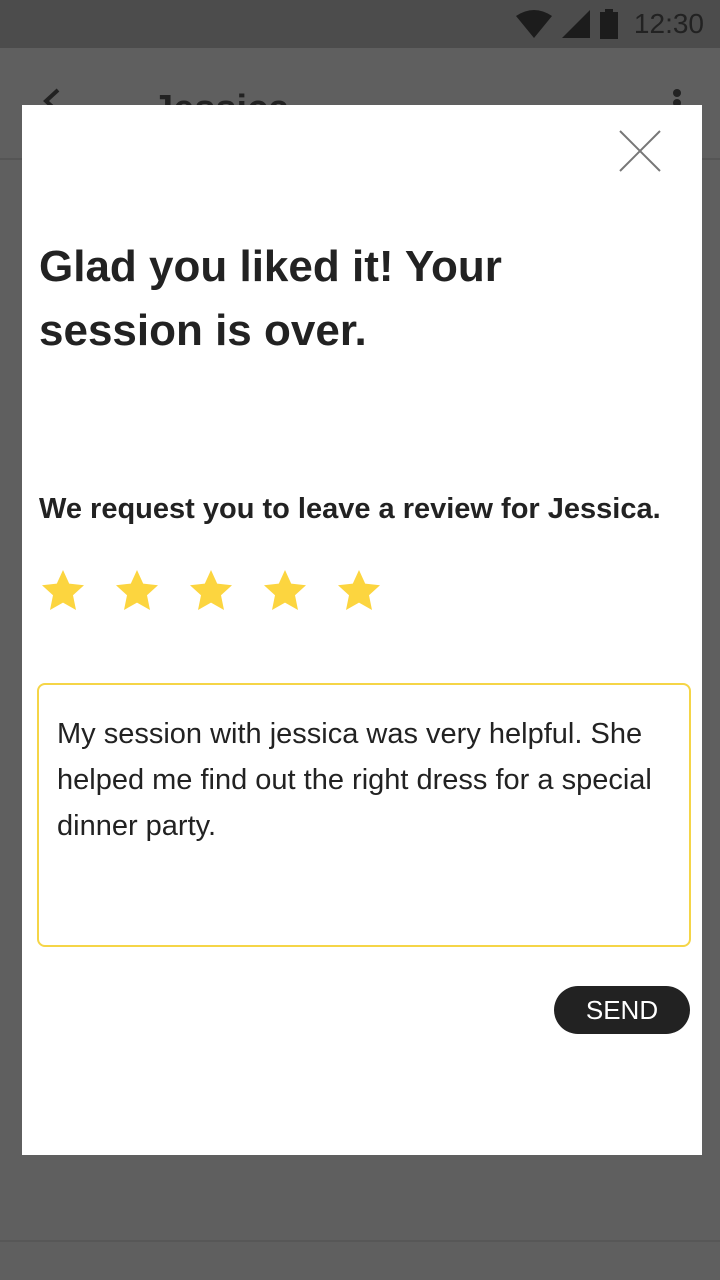 The image size is (720, 1280). What do you see at coordinates (622, 1010) in the screenshot?
I see `send-button: SEND` at bounding box center [622, 1010].